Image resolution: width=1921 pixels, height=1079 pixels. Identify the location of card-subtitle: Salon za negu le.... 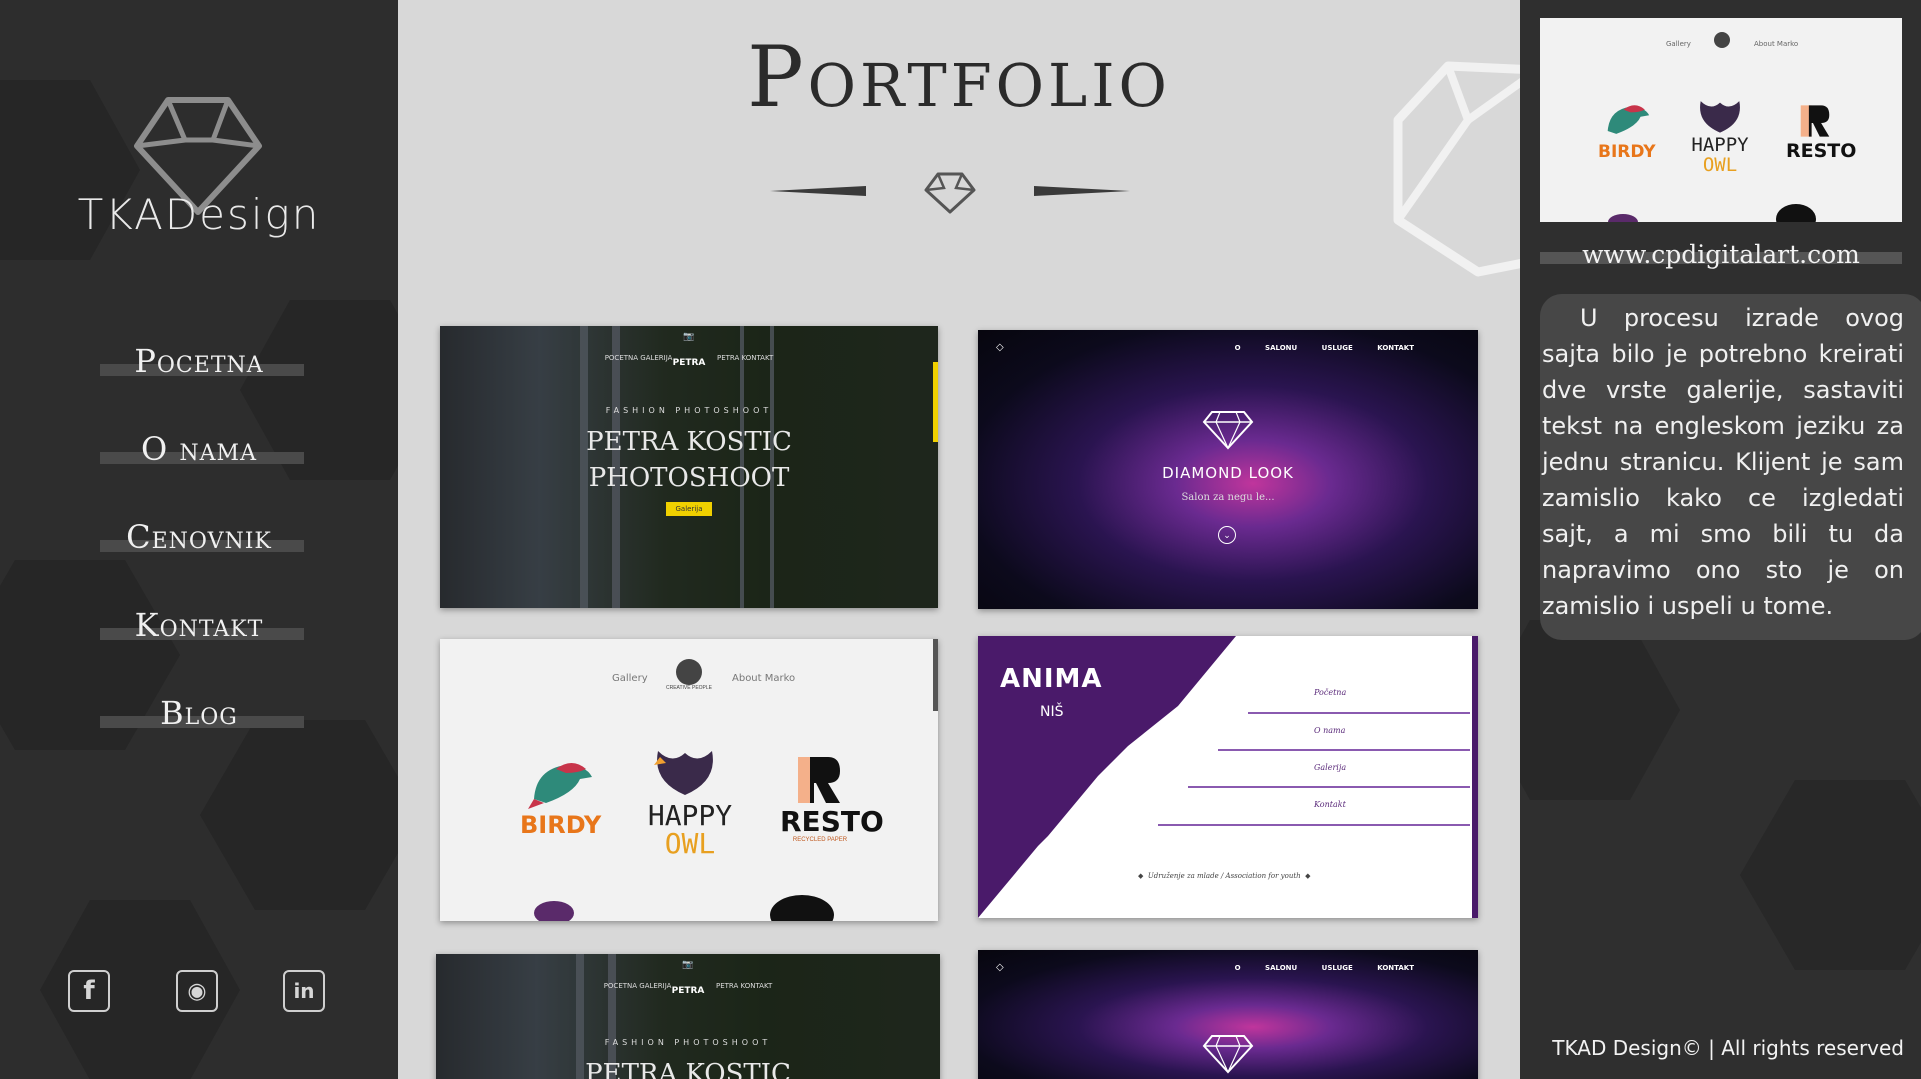
(1228, 497).